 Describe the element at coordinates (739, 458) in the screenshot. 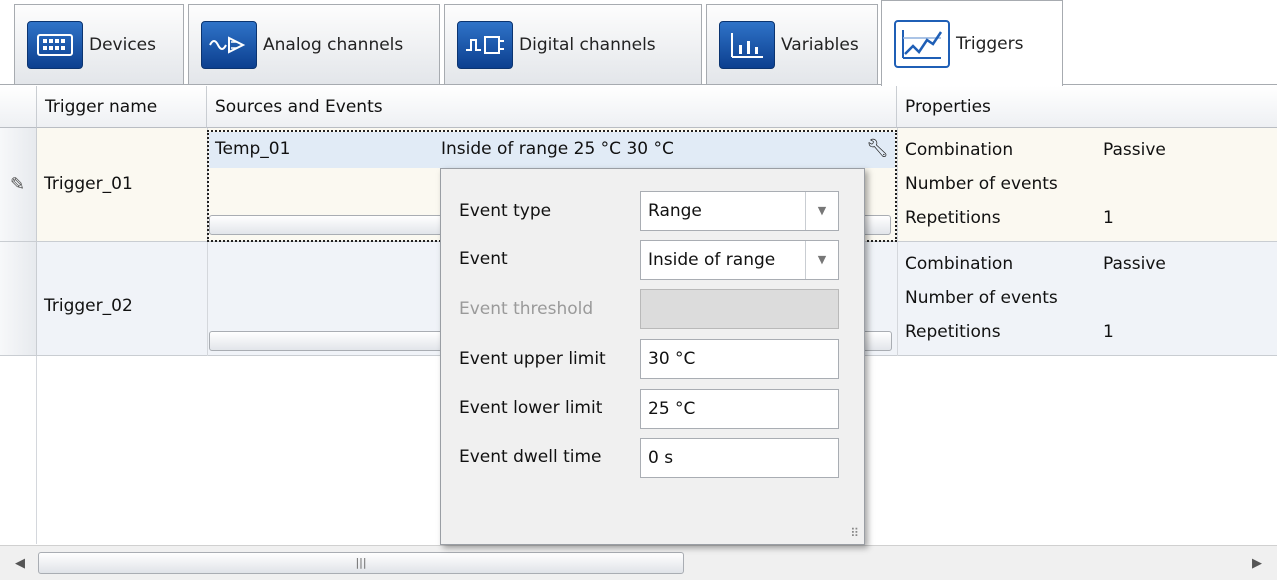

I see `event-dwell-time-field: 0 s` at that location.